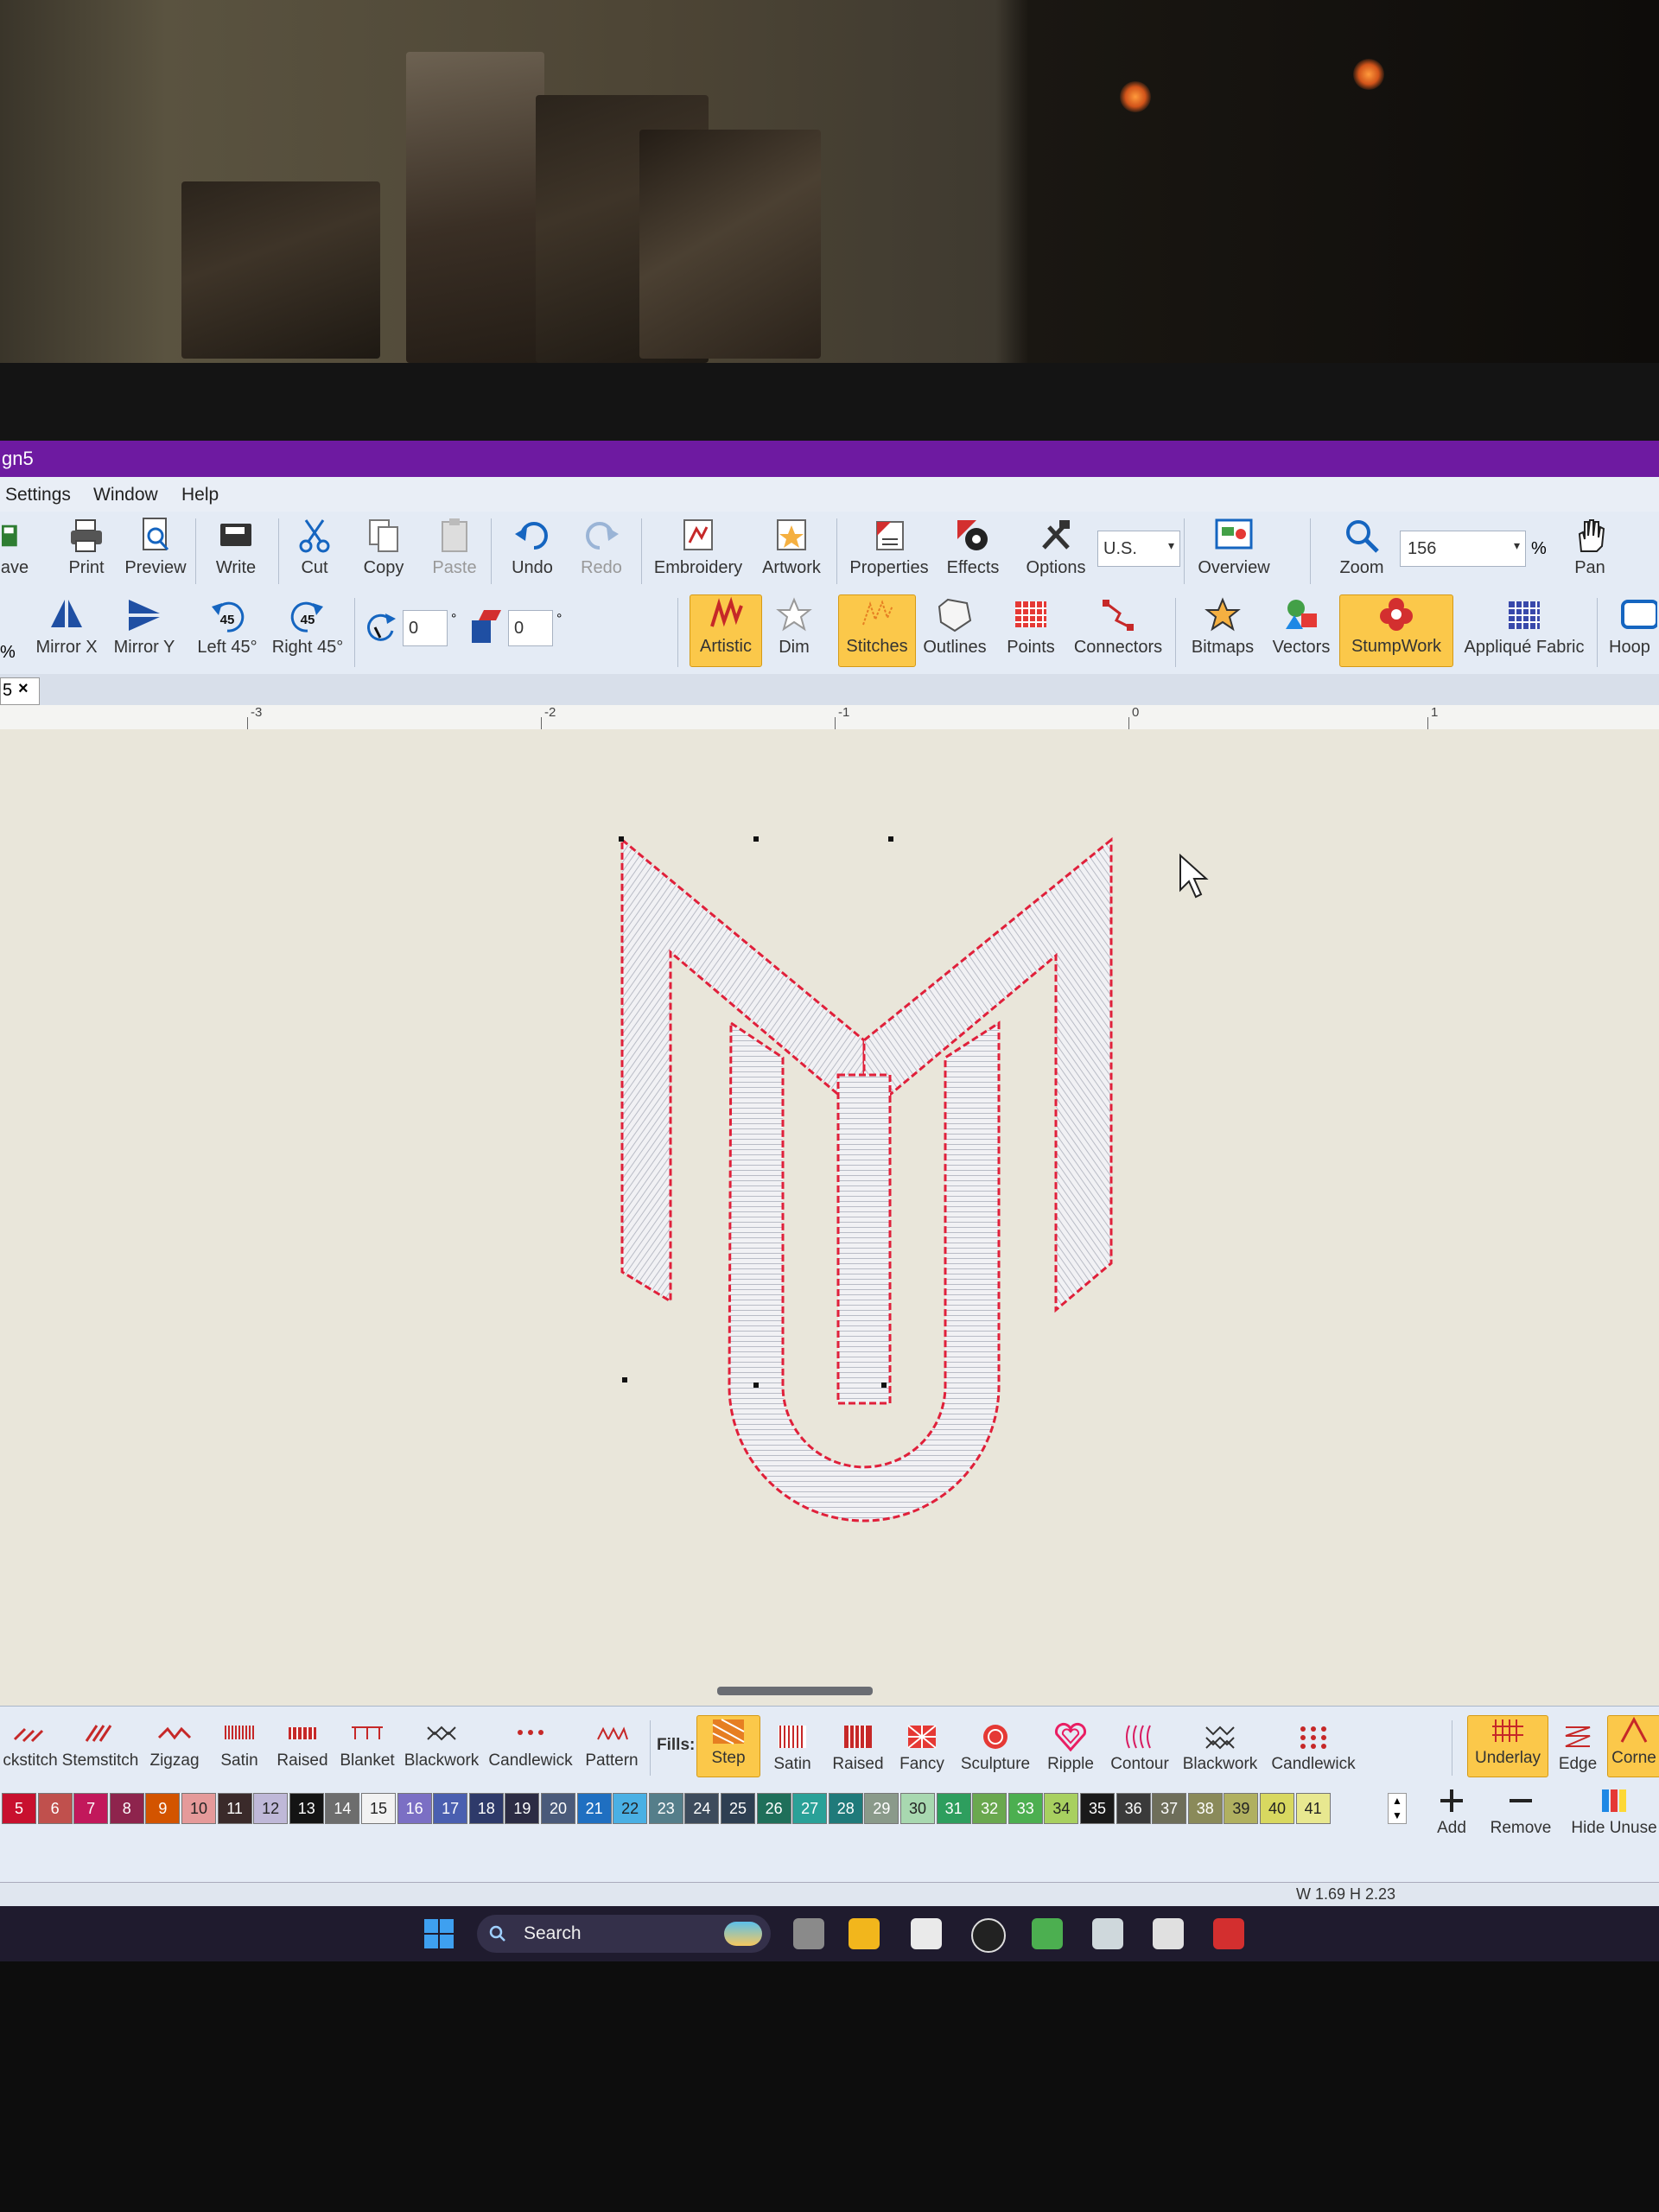 This screenshot has width=1659, height=2212. Describe the element at coordinates (91, 1808) in the screenshot. I see `color-swatch: 7` at that location.